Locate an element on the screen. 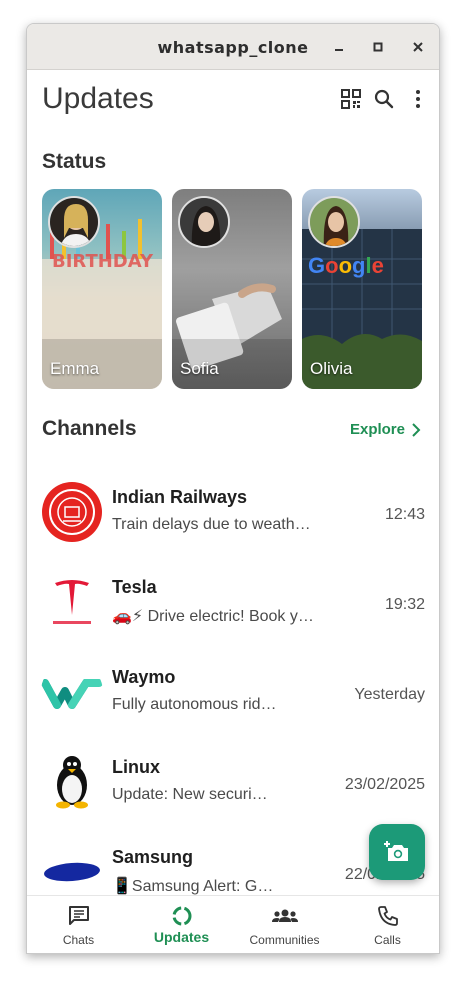 The width and height of the screenshot is (466, 983). qr-code-icon is located at coordinates (351, 99).